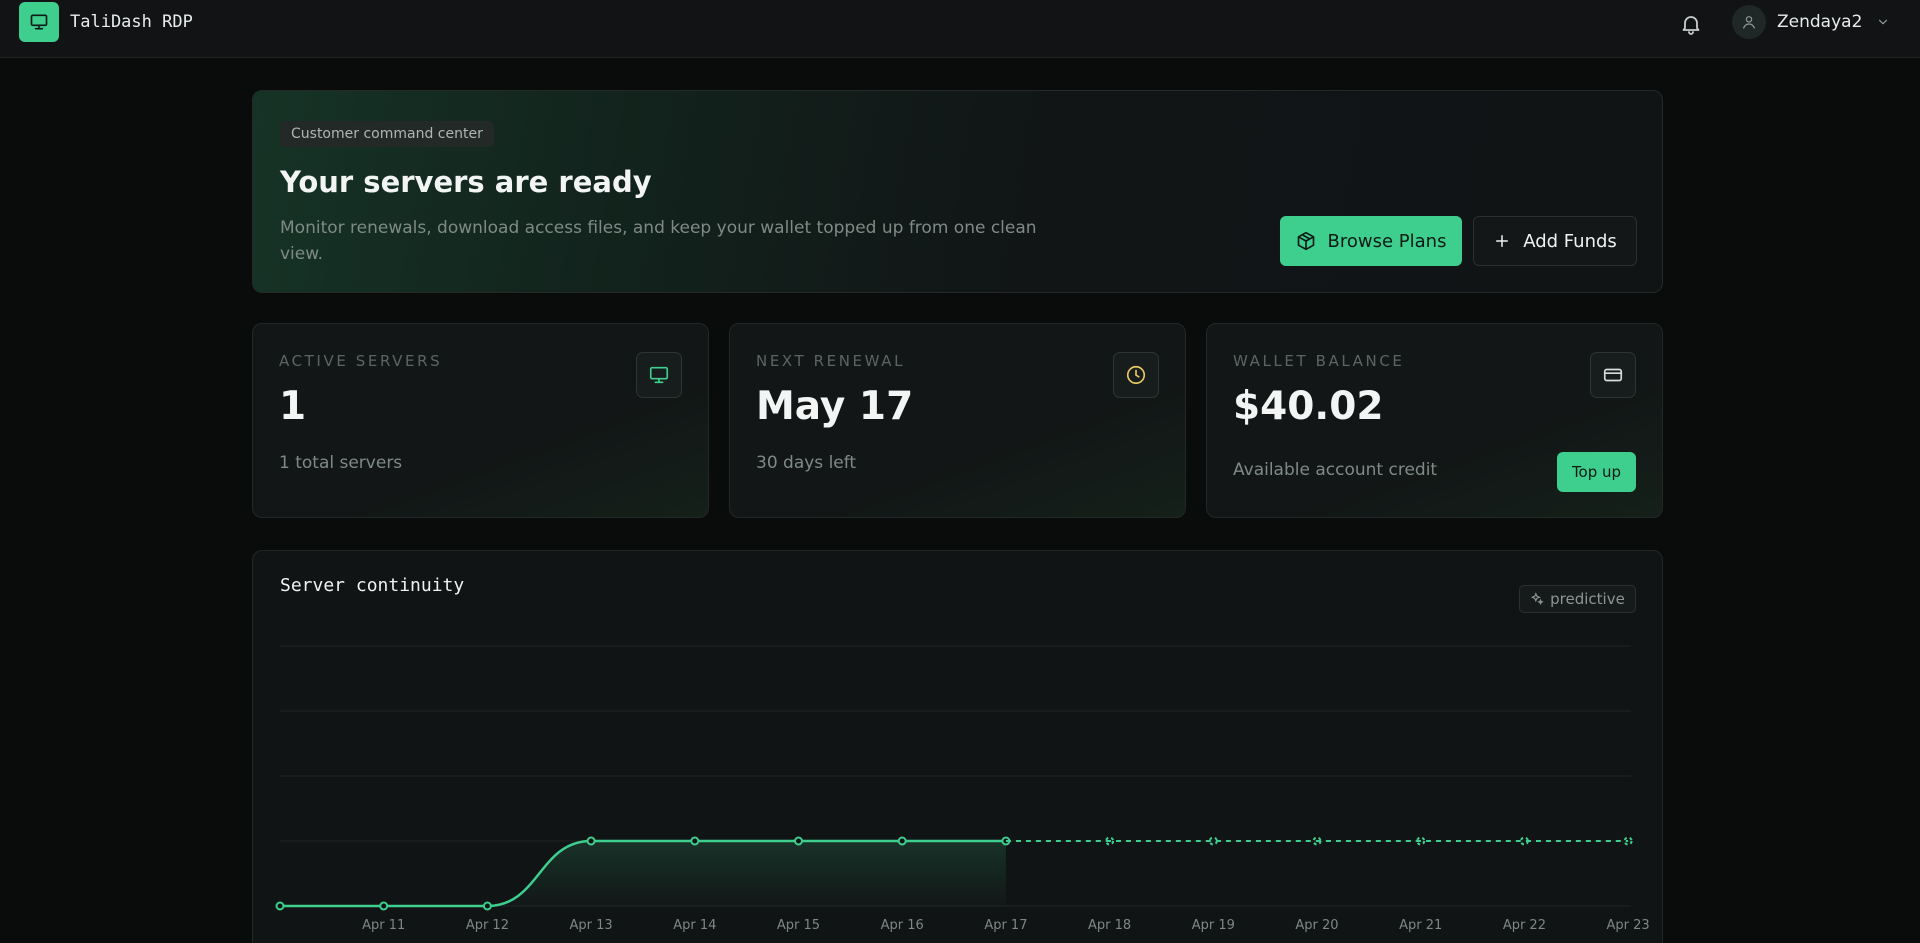 This screenshot has height=943, width=1920. I want to click on stat-subtext: 1 total servers, so click(341, 463).